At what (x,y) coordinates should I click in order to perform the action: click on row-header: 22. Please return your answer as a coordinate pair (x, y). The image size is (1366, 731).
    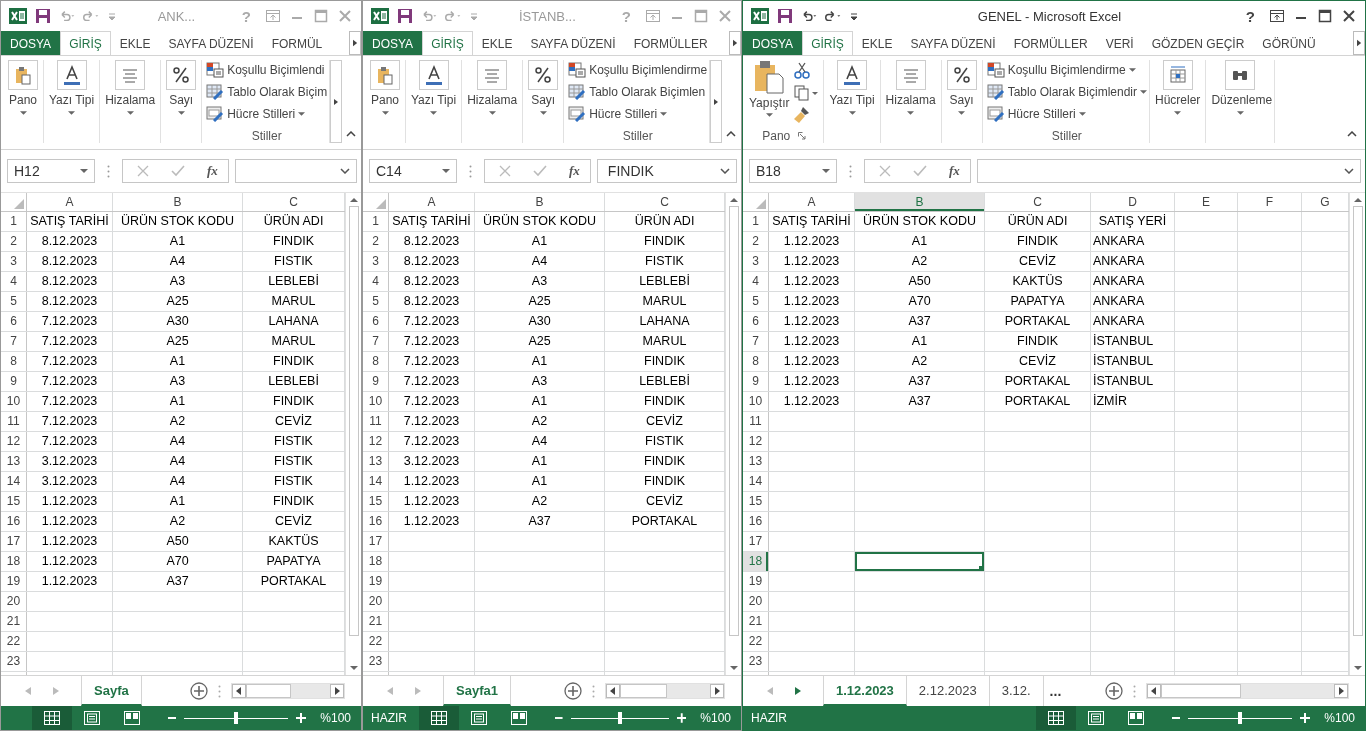
    Looking at the image, I should click on (755, 641).